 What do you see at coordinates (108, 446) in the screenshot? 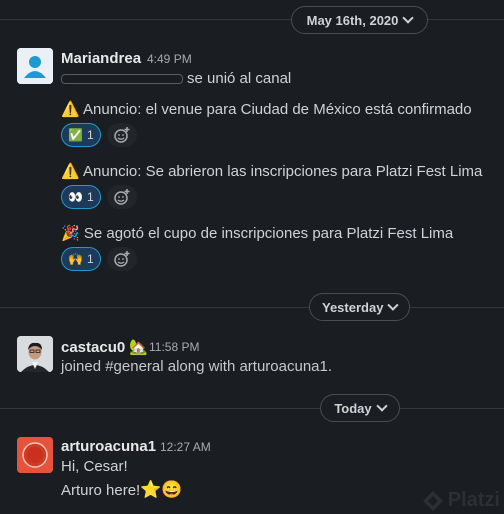
I see `sender-name: arturoacuna1` at bounding box center [108, 446].